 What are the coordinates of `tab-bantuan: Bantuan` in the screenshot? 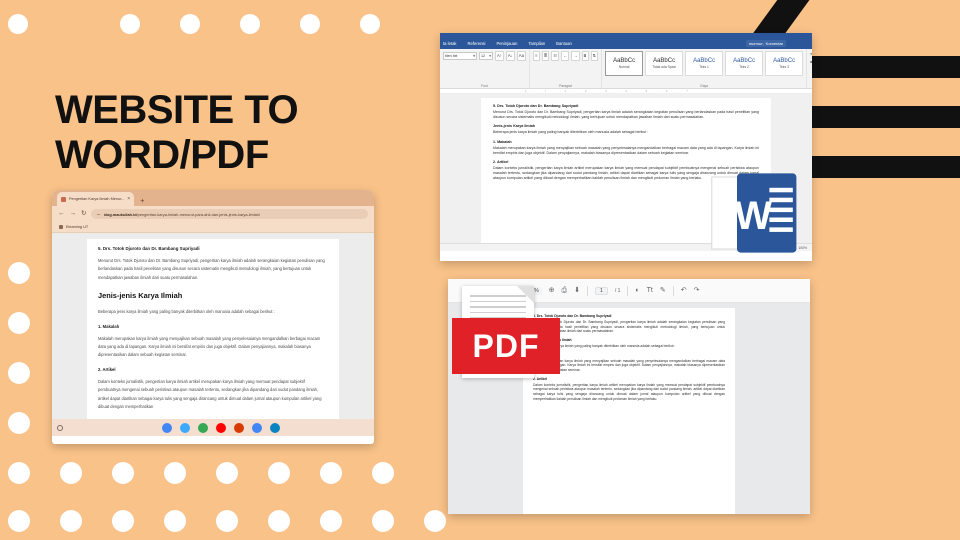 It's located at (564, 43).